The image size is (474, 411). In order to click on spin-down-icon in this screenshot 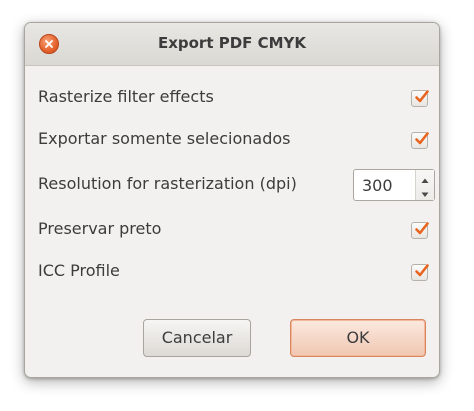, I will do `click(425, 192)`.